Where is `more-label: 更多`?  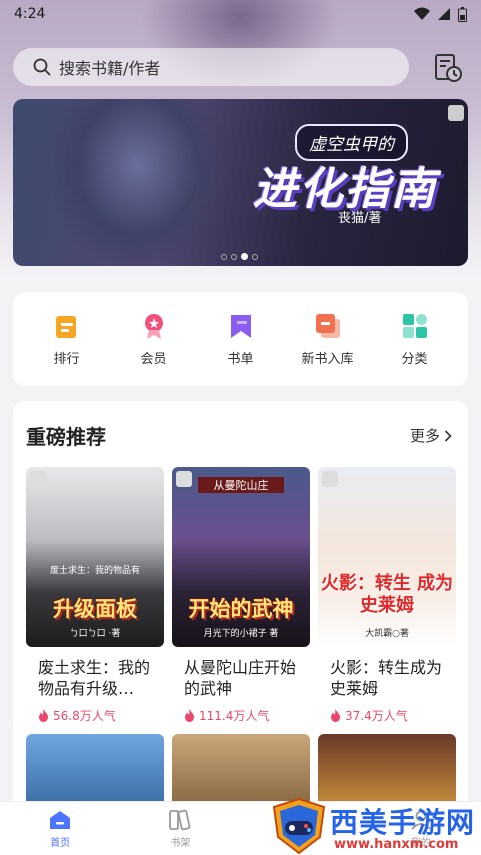
more-label: 更多 is located at coordinates (424, 436).